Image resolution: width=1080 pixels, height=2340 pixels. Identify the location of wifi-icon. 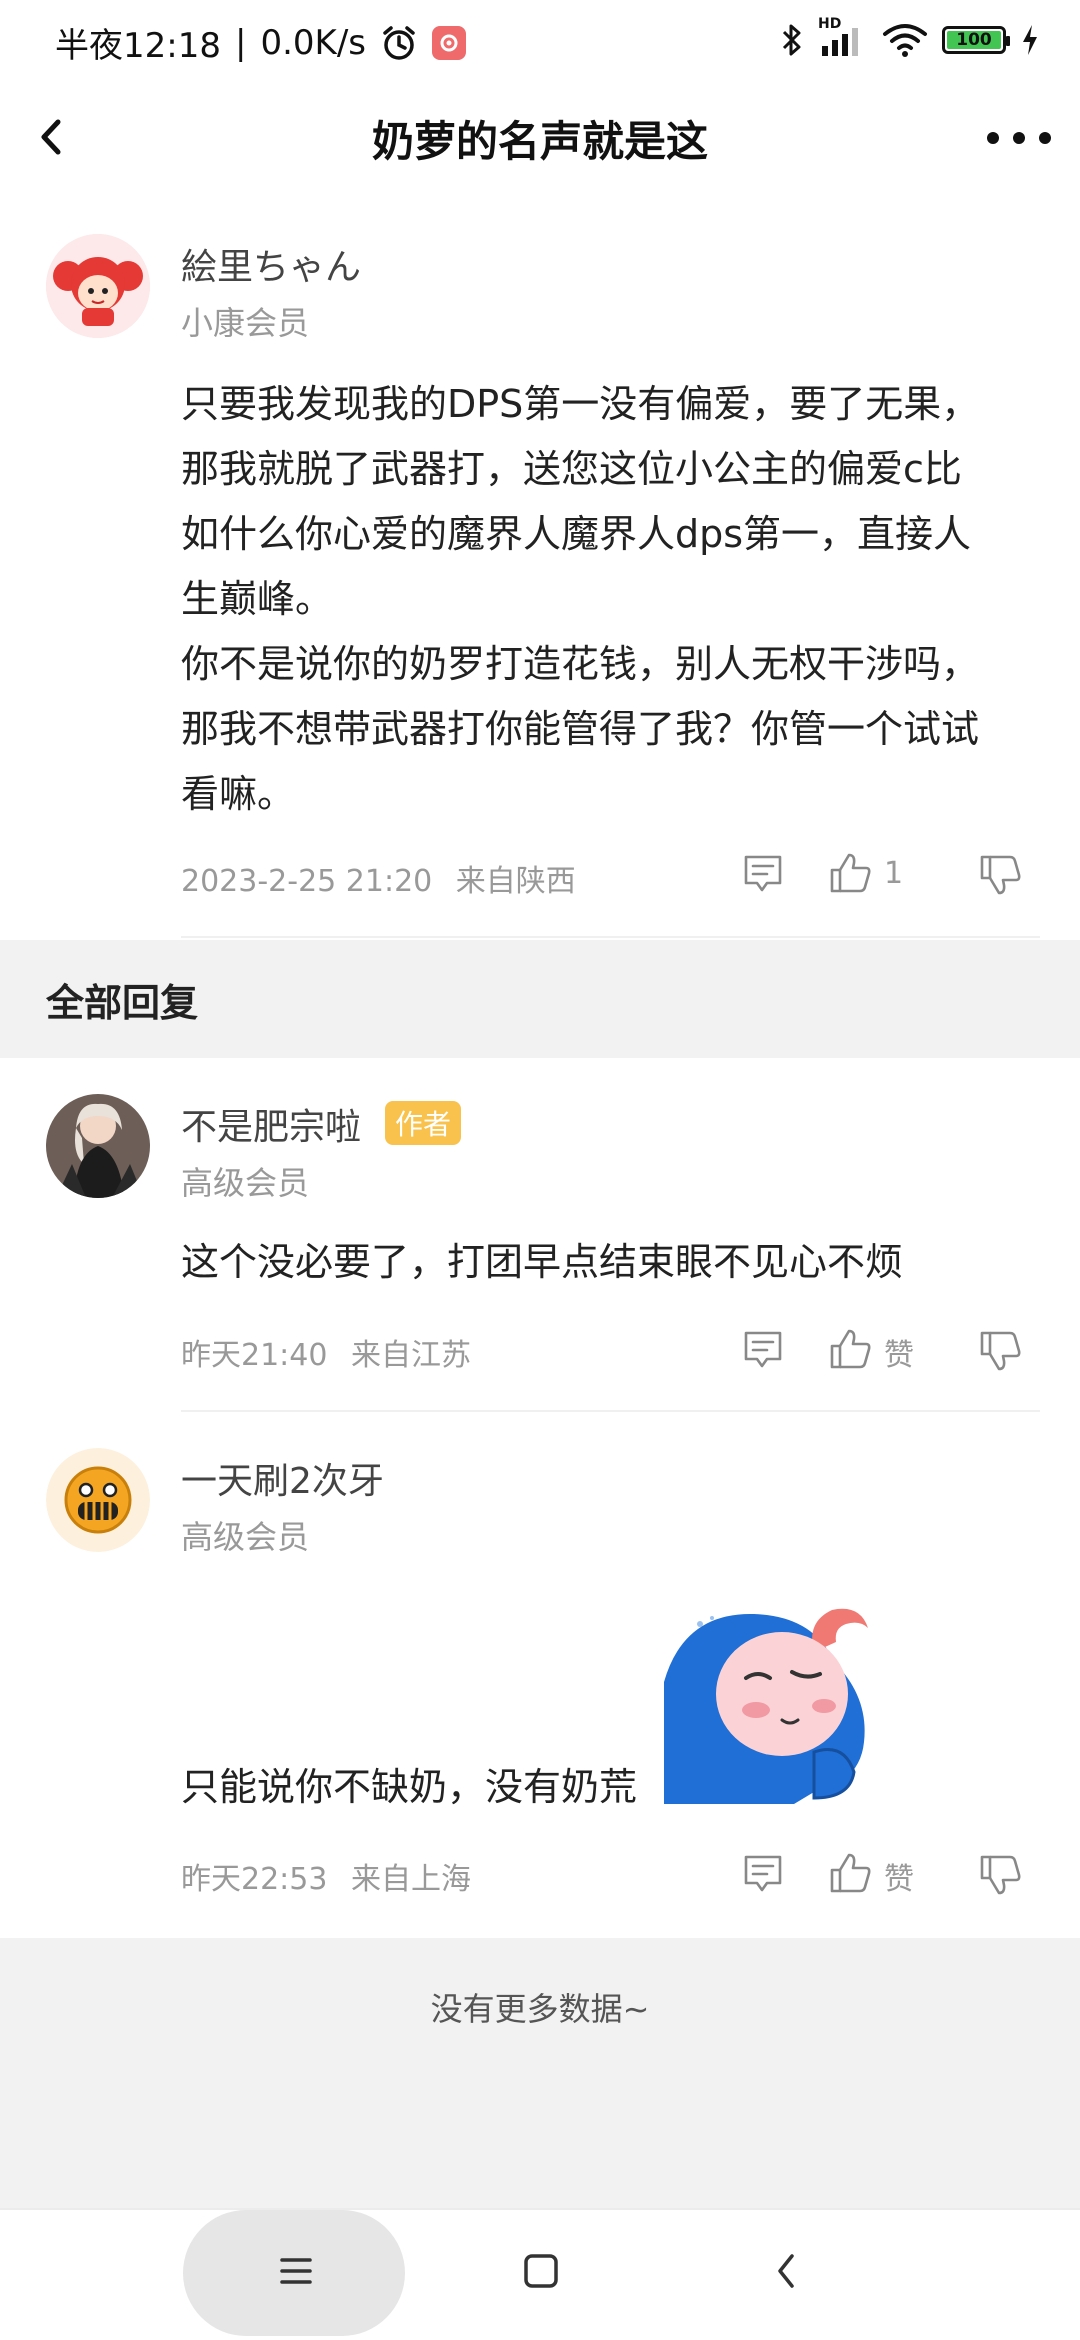
(905, 40).